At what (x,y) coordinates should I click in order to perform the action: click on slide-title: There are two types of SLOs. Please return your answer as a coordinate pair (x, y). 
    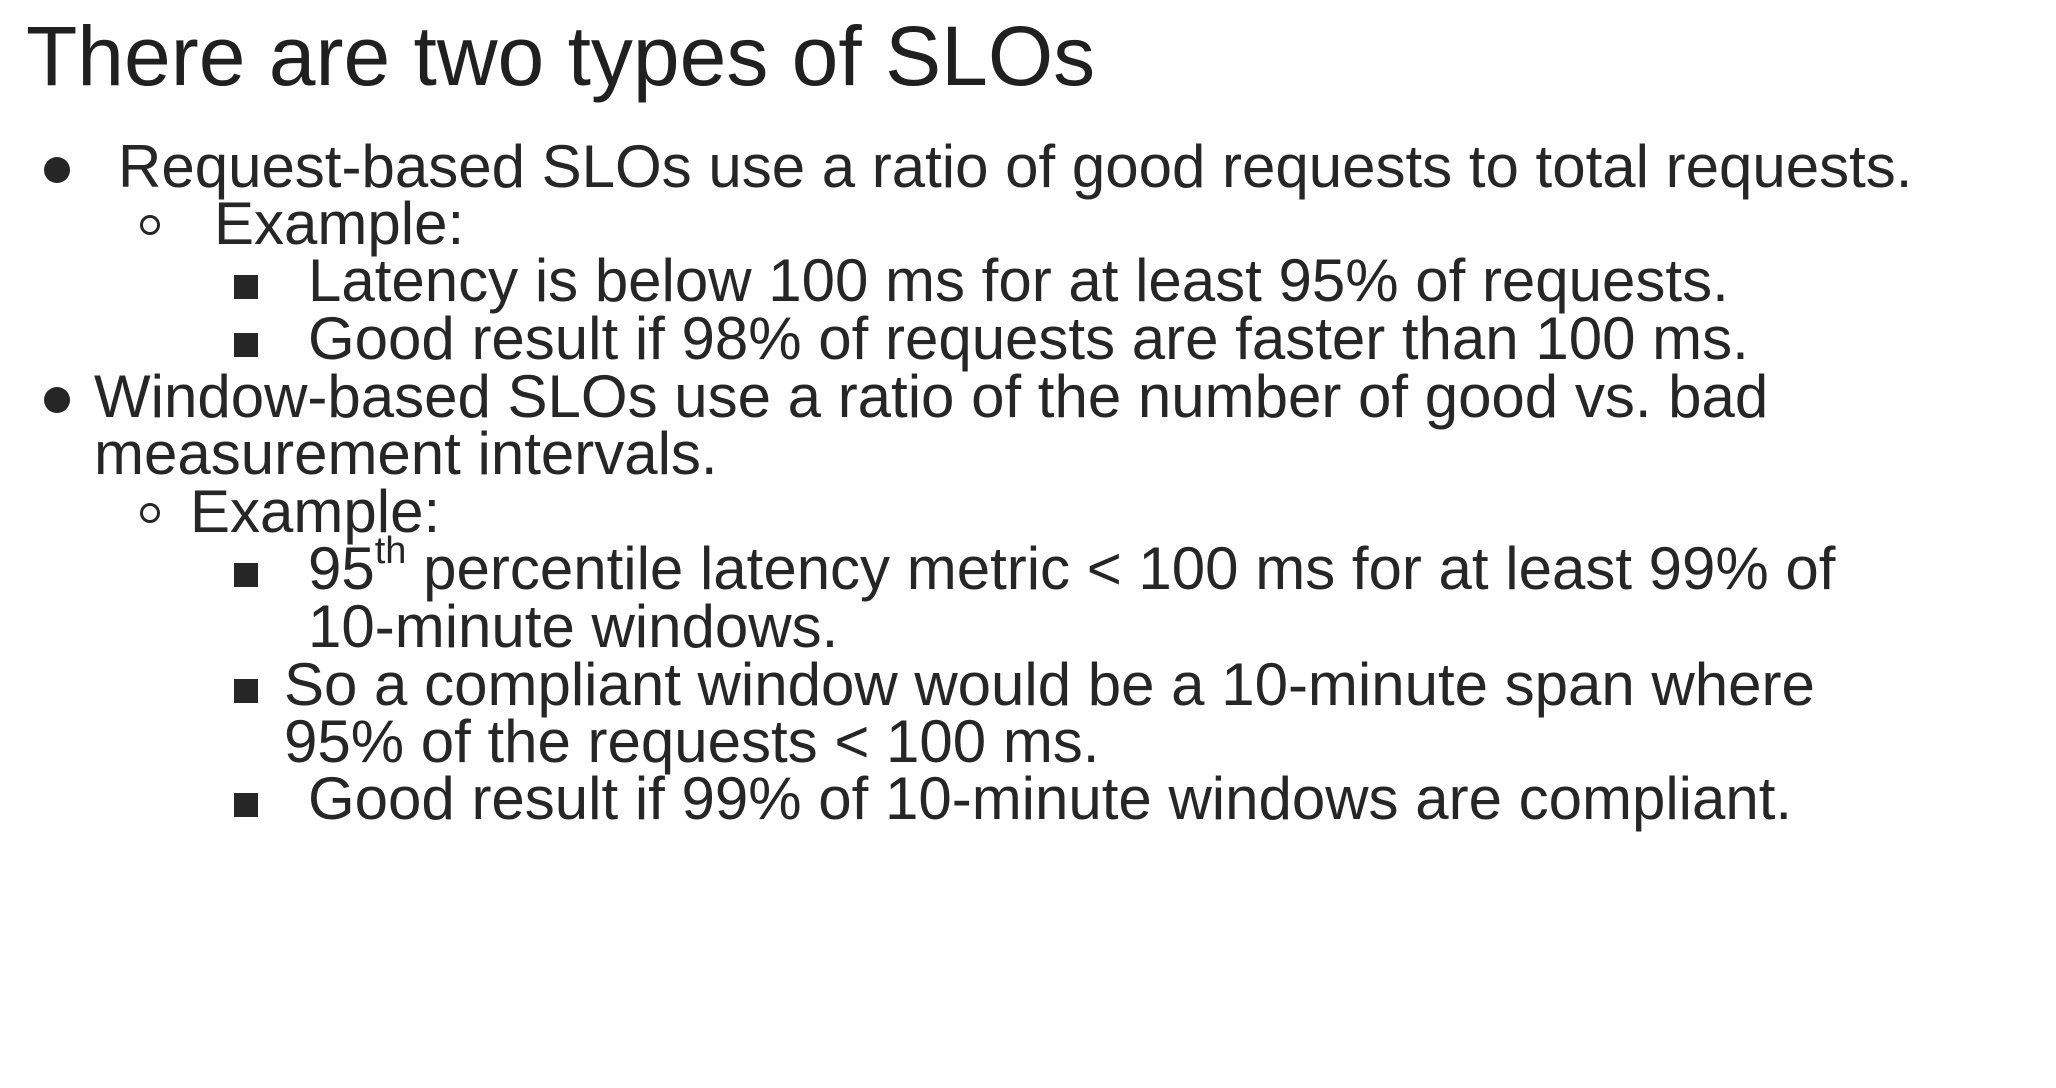
    Looking at the image, I should click on (561, 56).